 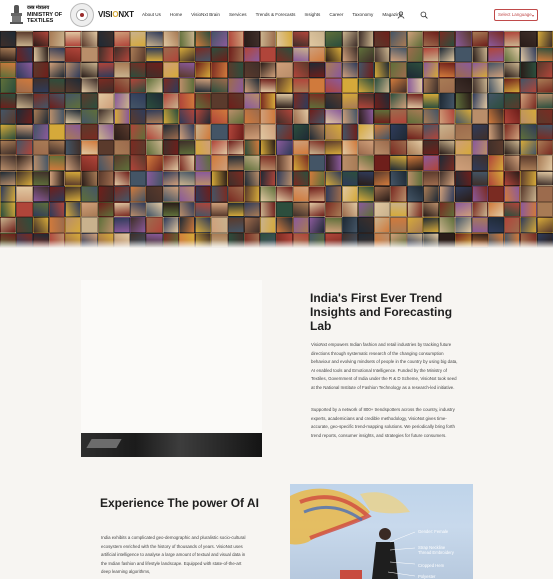 I want to click on language-select: Select Language ▾, so click(x=516, y=15).